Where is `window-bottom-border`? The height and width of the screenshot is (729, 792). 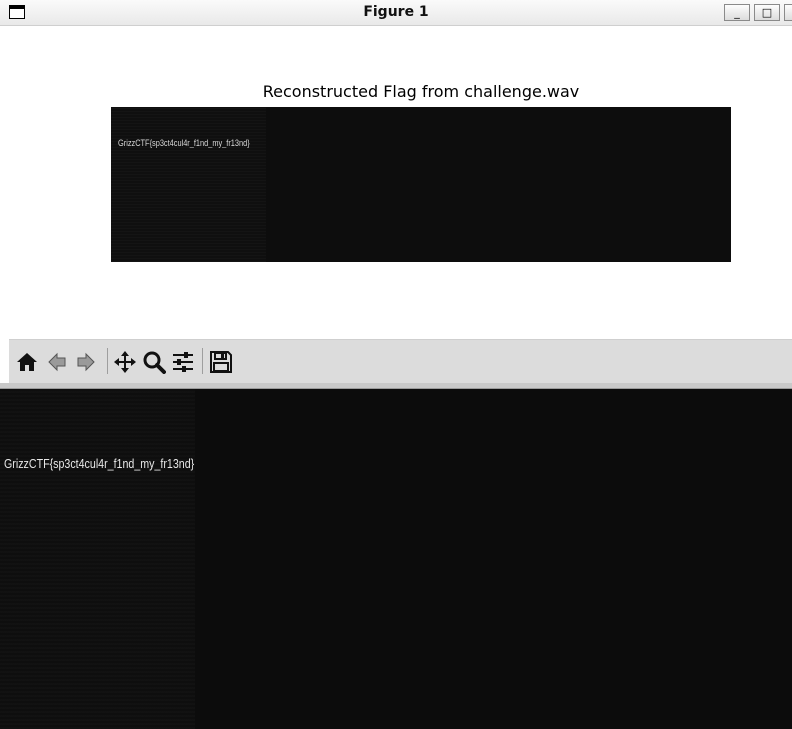 window-bottom-border is located at coordinates (396, 386).